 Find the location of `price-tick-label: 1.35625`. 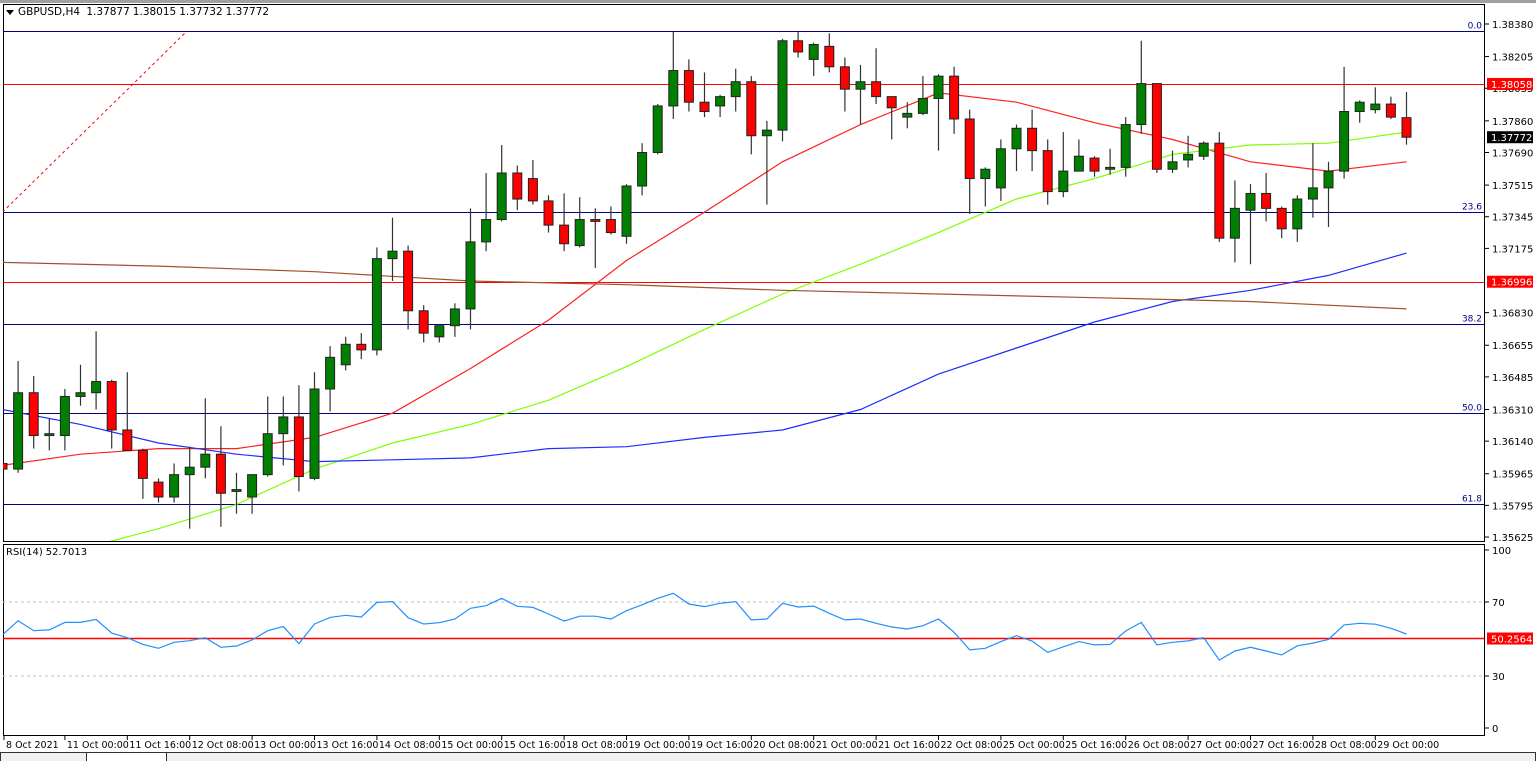

price-tick-label: 1.35625 is located at coordinates (1512, 538).